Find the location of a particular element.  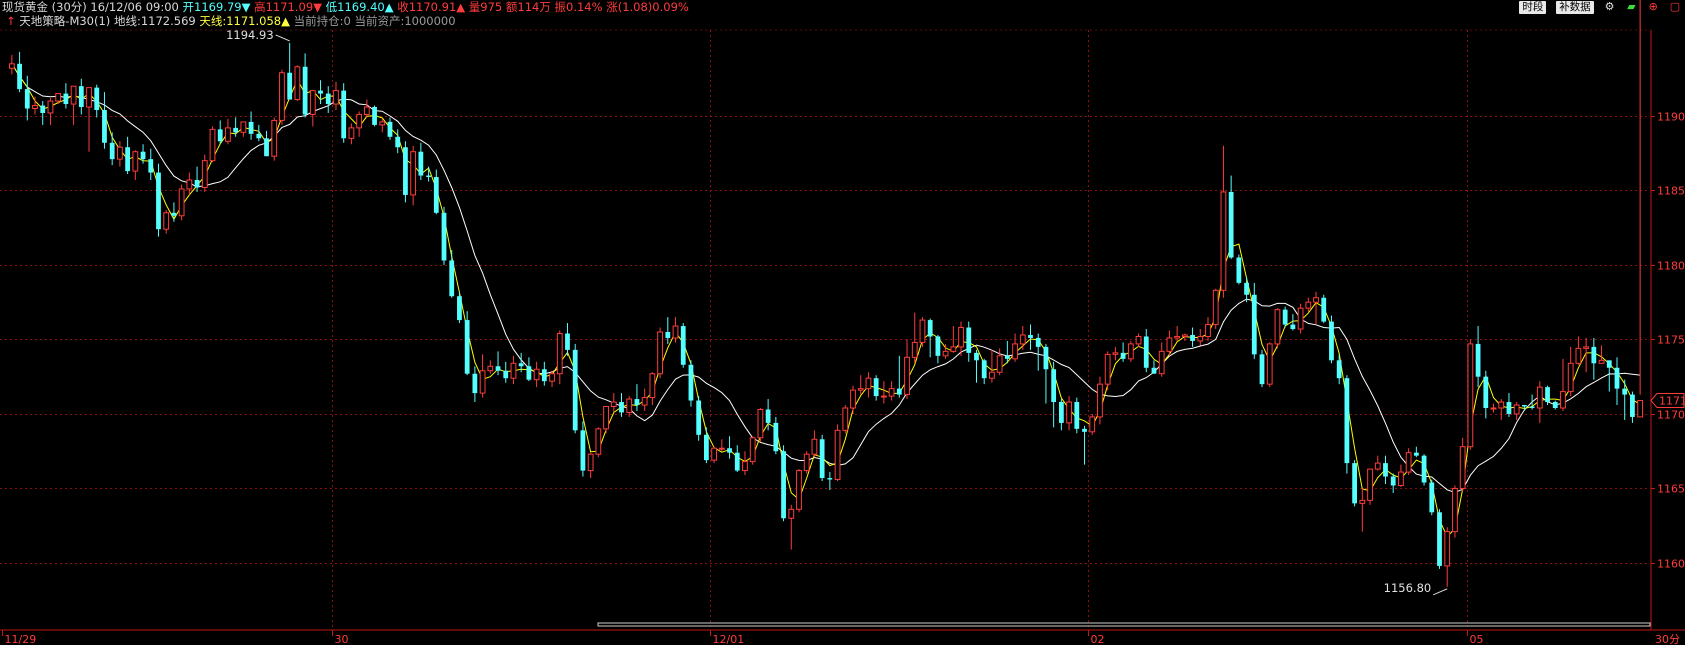

date-tick-label: 11/29 is located at coordinates (21, 639).